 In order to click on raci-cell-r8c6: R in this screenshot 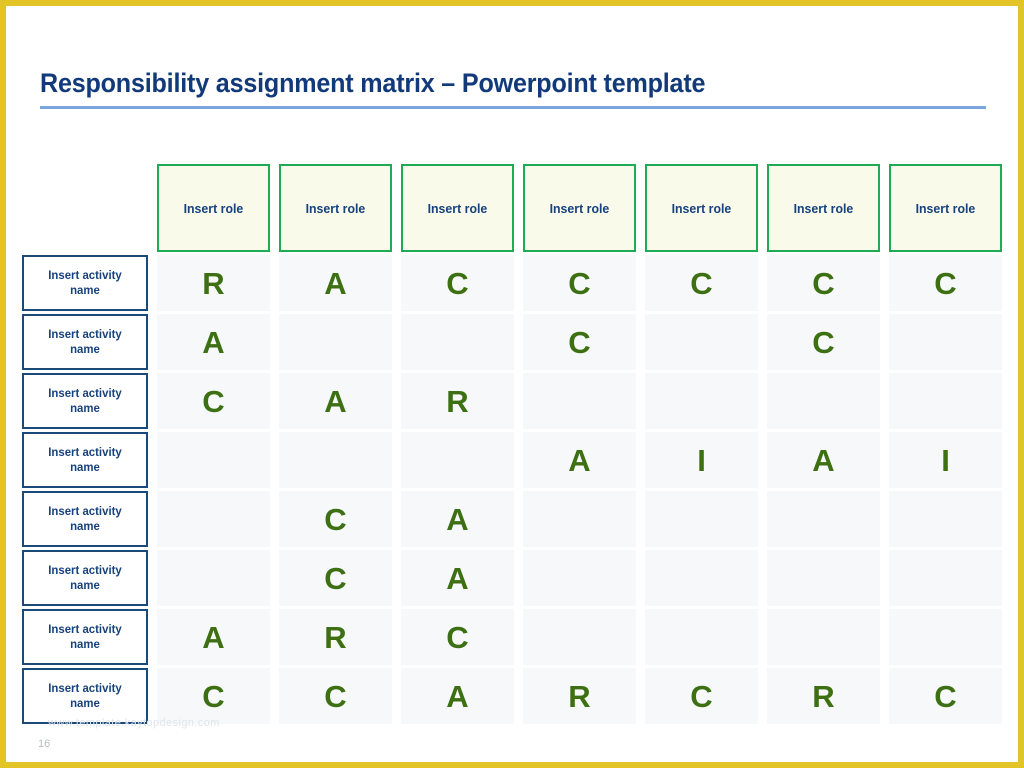, I will do `click(823, 696)`.